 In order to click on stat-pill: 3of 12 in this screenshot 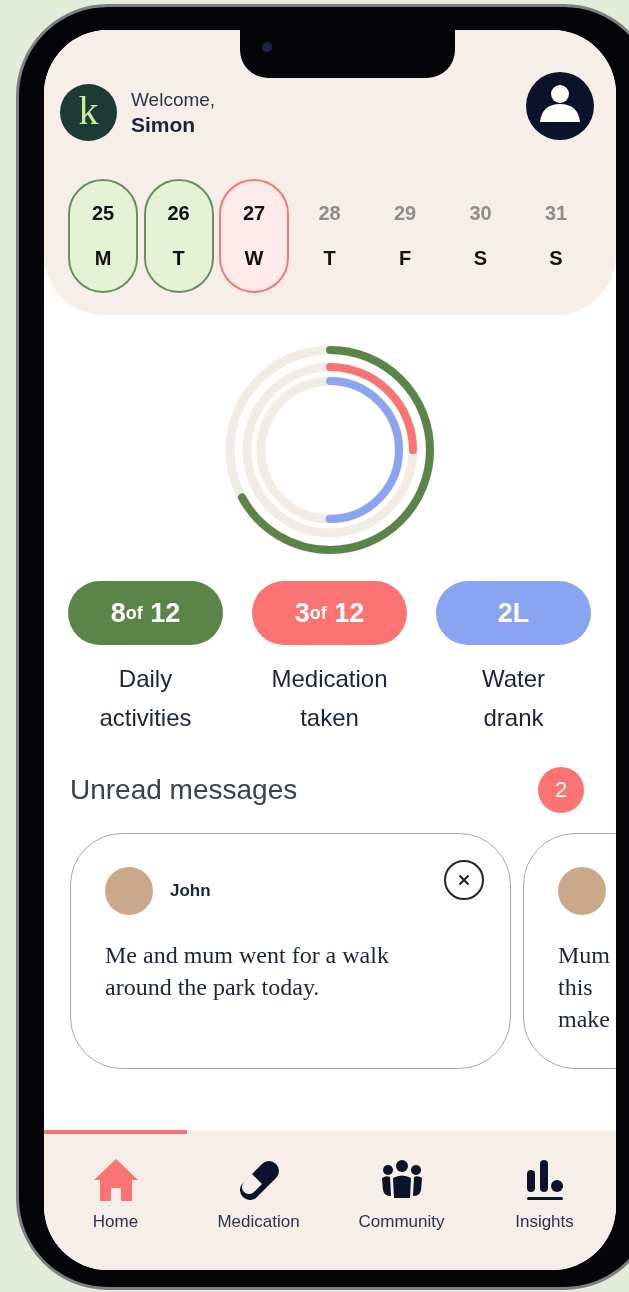, I will do `click(329, 613)`.